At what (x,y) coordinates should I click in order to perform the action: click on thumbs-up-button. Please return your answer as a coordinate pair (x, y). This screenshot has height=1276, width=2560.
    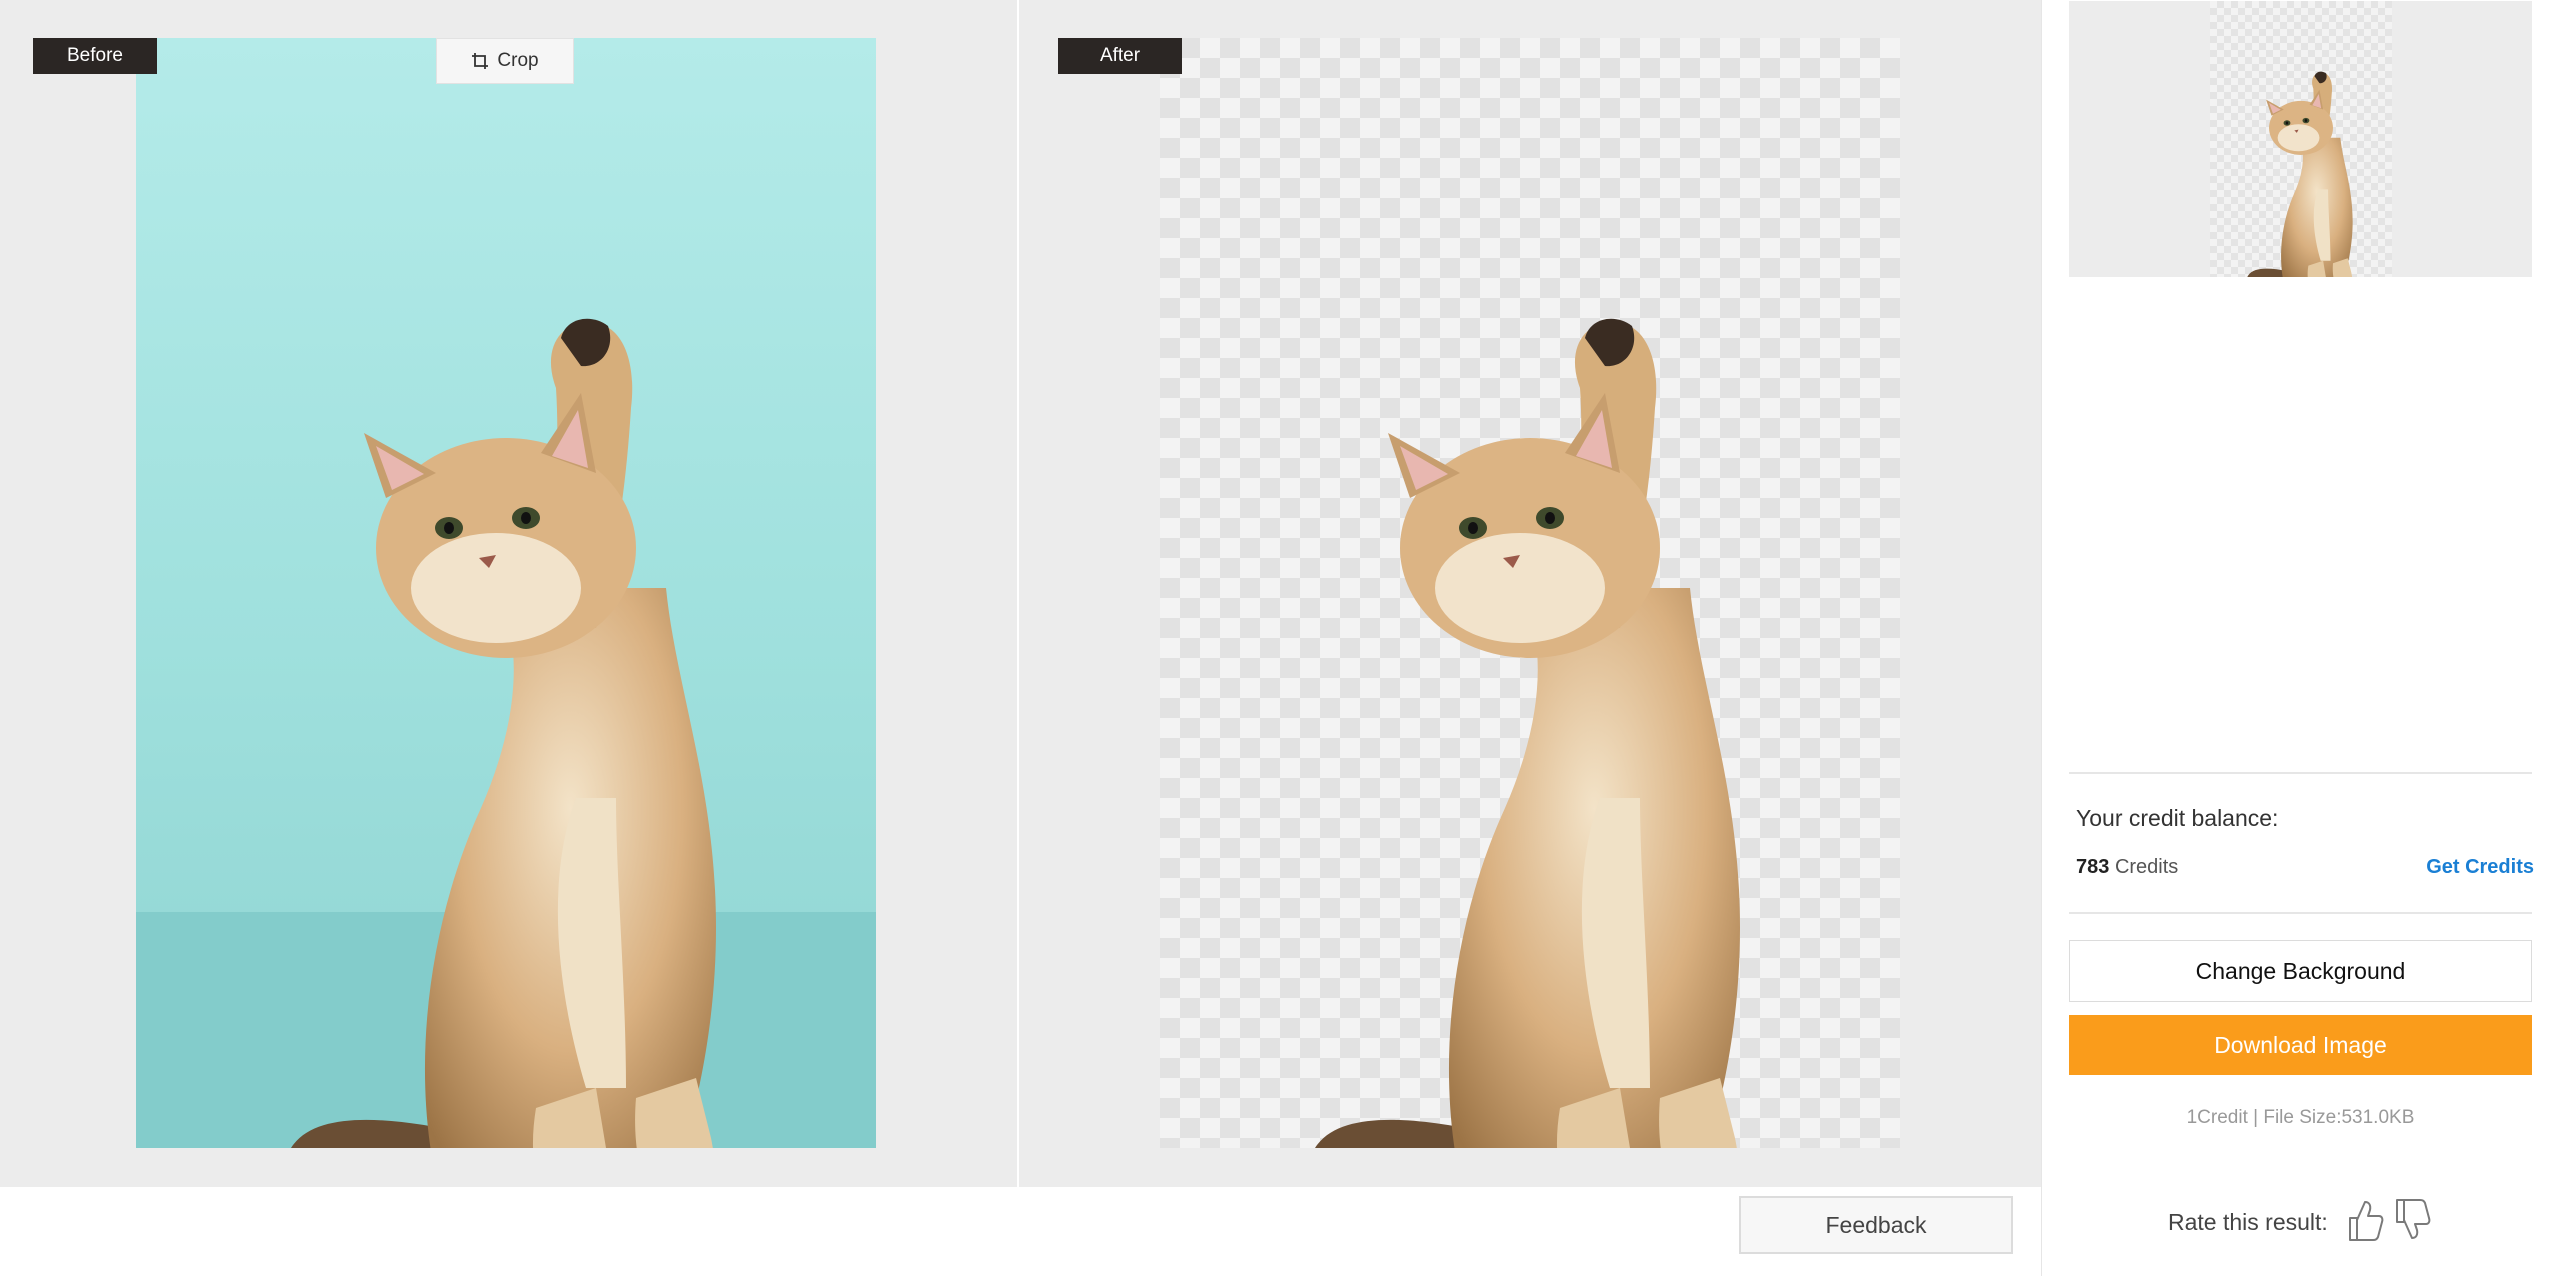
    Looking at the image, I should click on (2366, 1220).